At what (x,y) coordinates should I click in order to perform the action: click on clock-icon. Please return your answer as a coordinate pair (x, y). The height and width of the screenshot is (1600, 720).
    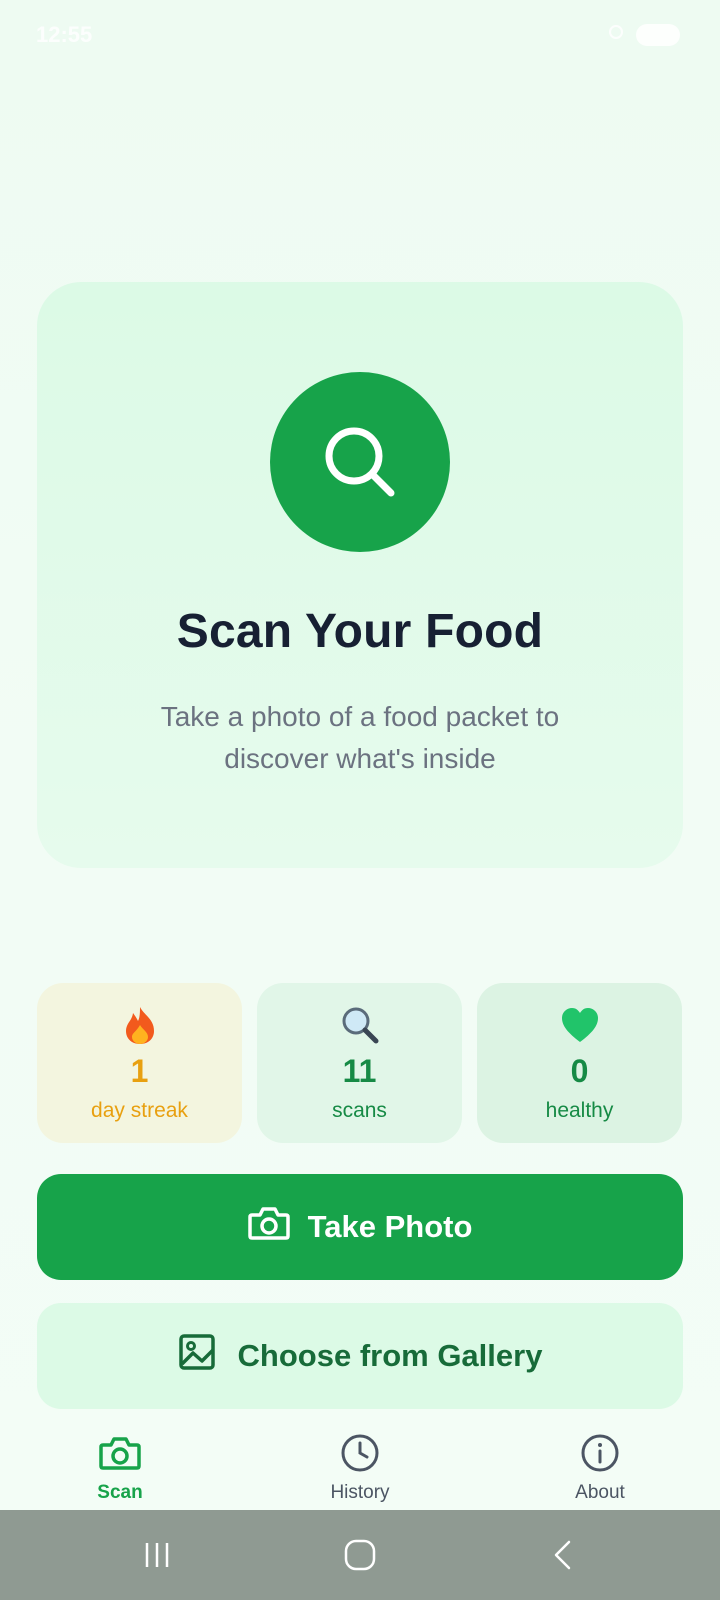
    Looking at the image, I should click on (360, 1453).